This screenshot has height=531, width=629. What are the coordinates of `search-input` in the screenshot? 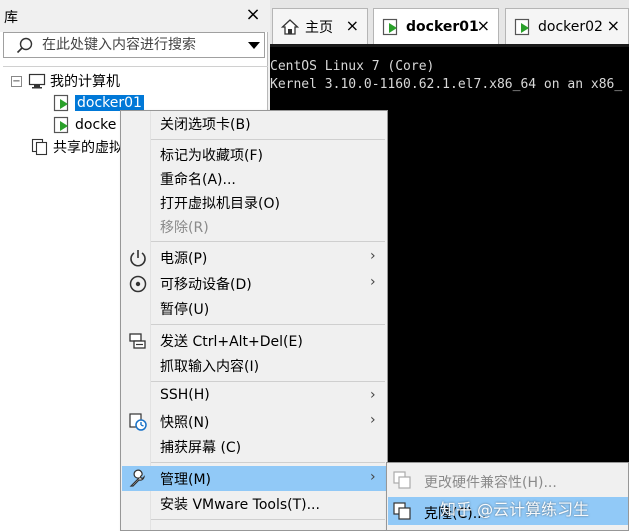 It's located at (137, 45).